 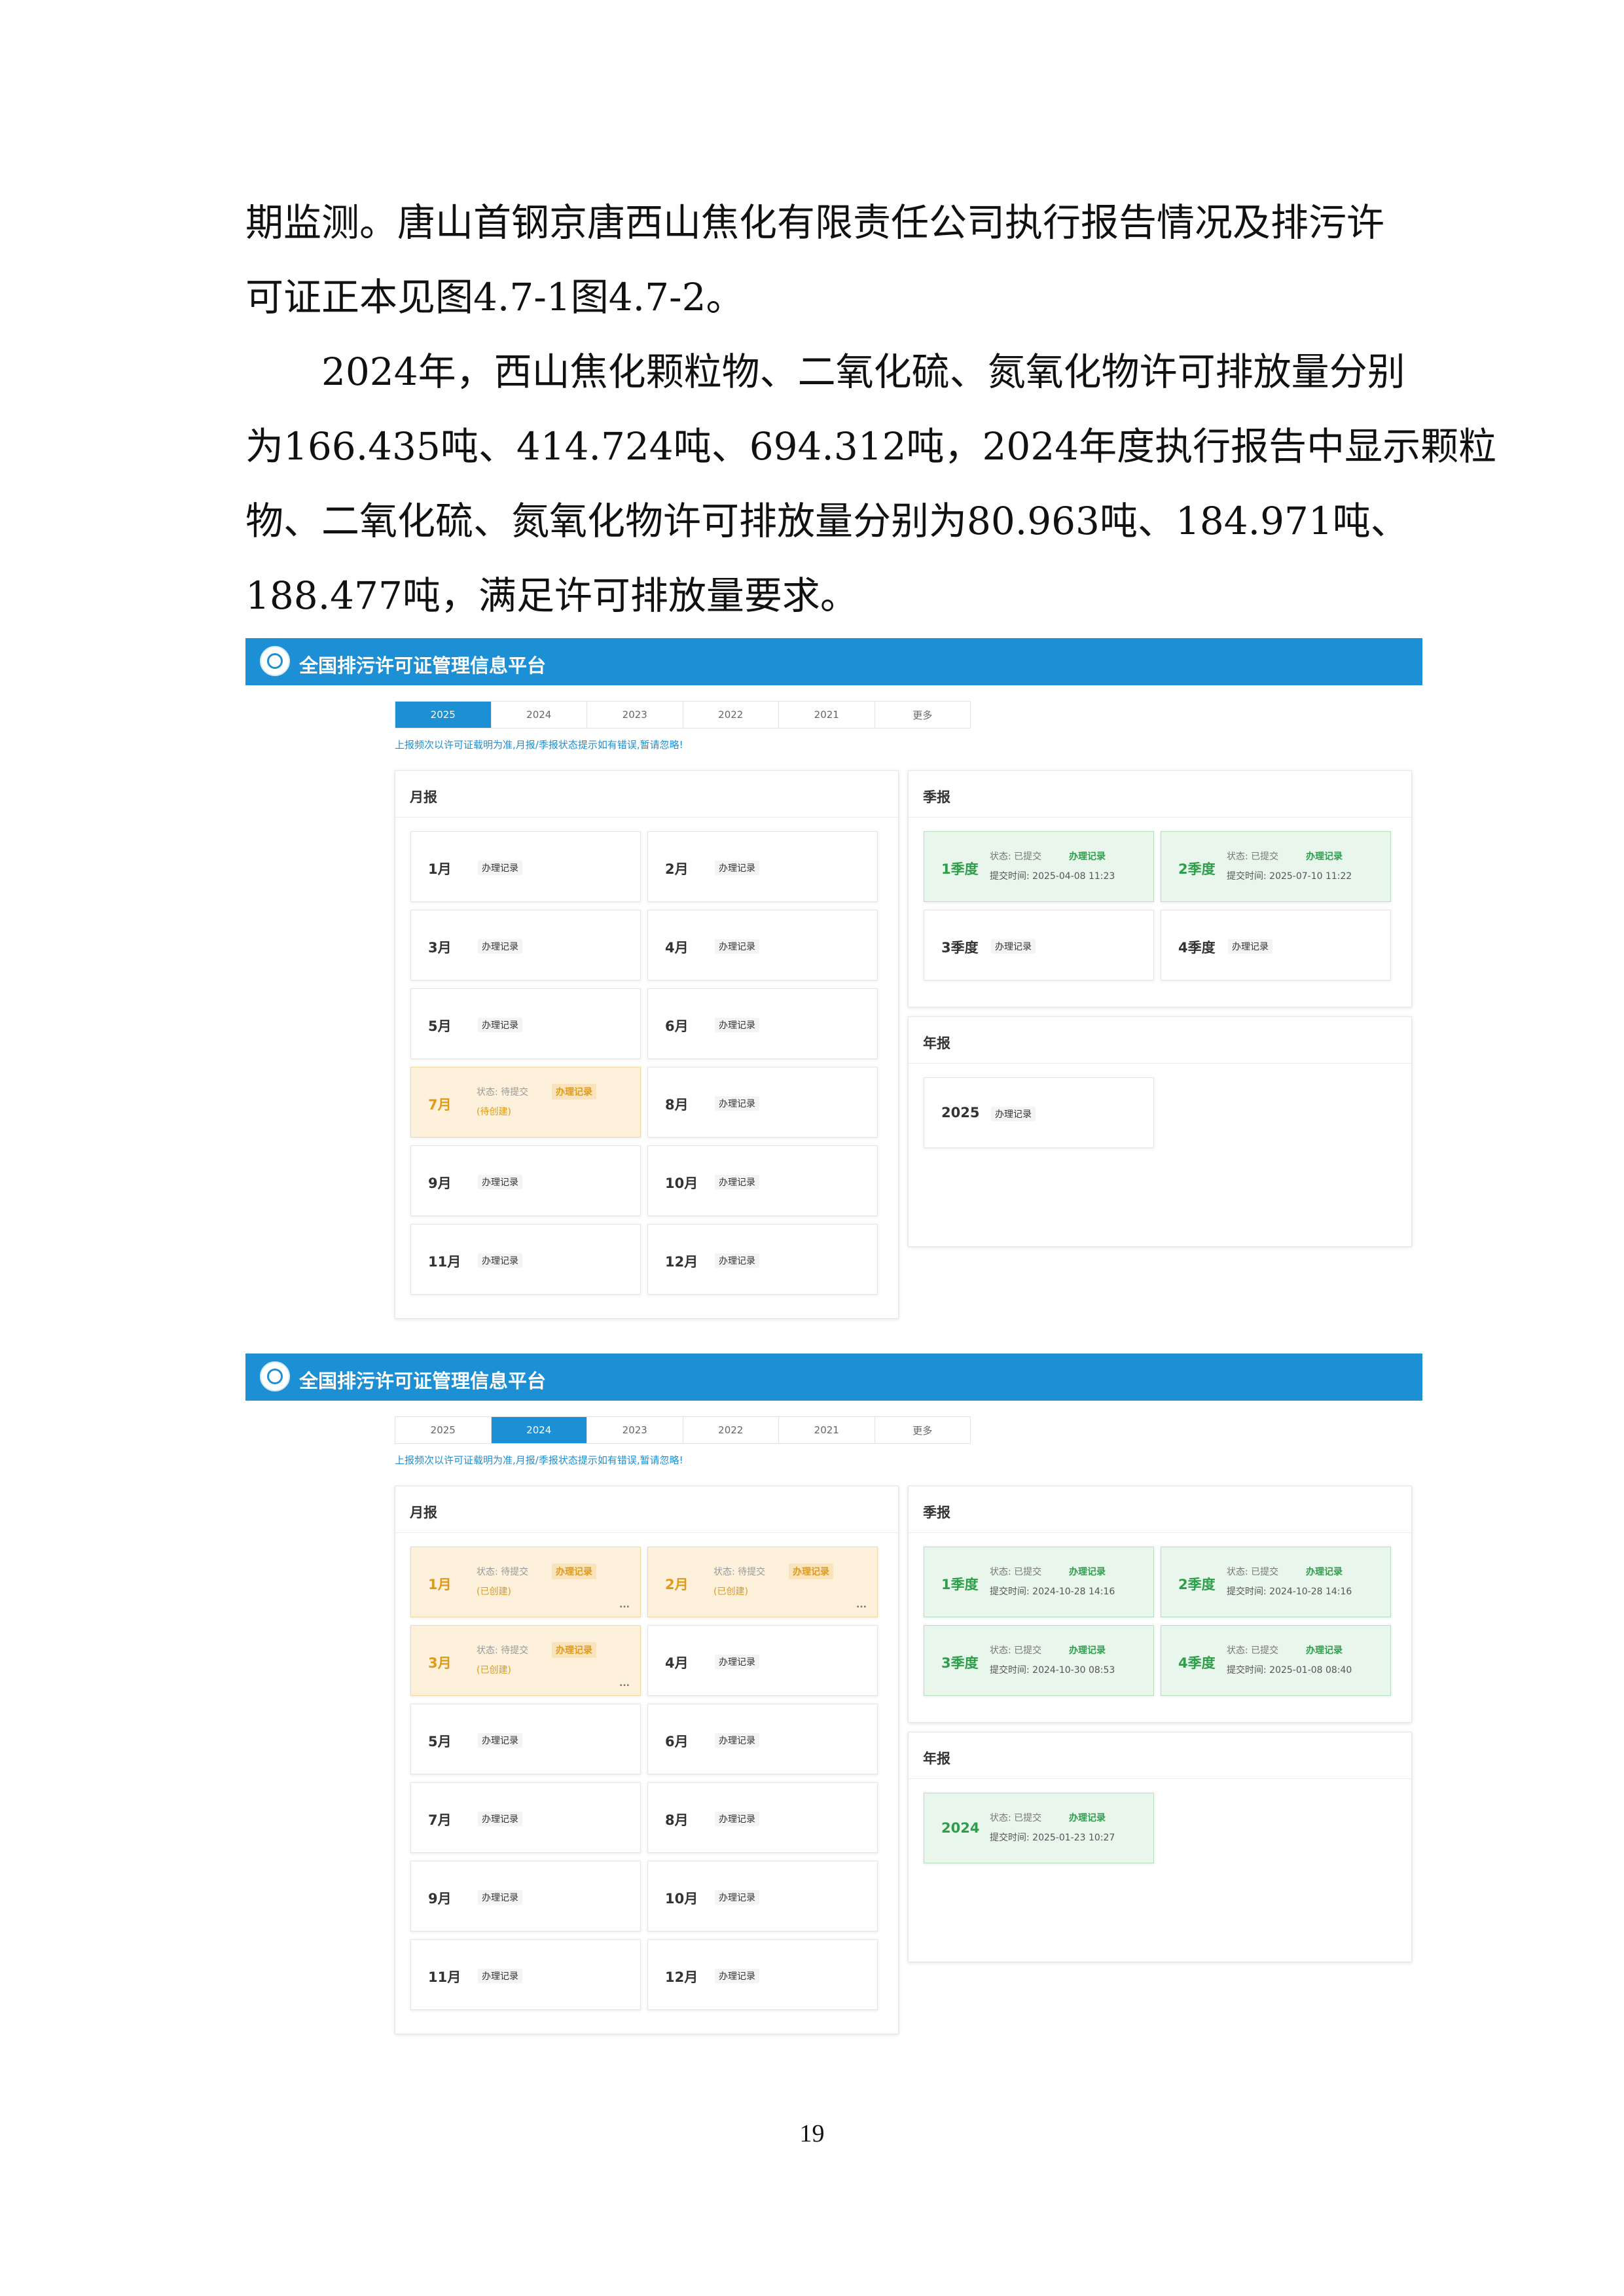 I want to click on quarter-card: 1季度 状态: 已提交 办理记录 提交时间: 2025-04-08 11:23, so click(x=1039, y=866).